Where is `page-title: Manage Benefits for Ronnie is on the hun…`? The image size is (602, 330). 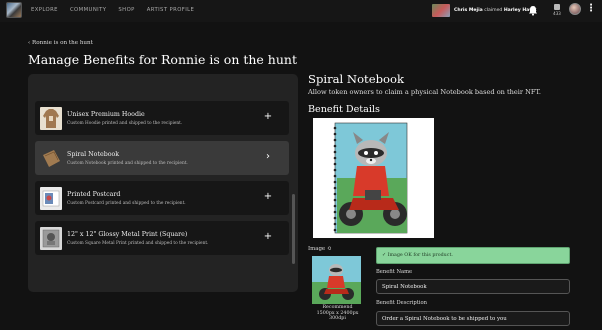 page-title: Manage Benefits for Ronnie is on the hun… is located at coordinates (162, 59).